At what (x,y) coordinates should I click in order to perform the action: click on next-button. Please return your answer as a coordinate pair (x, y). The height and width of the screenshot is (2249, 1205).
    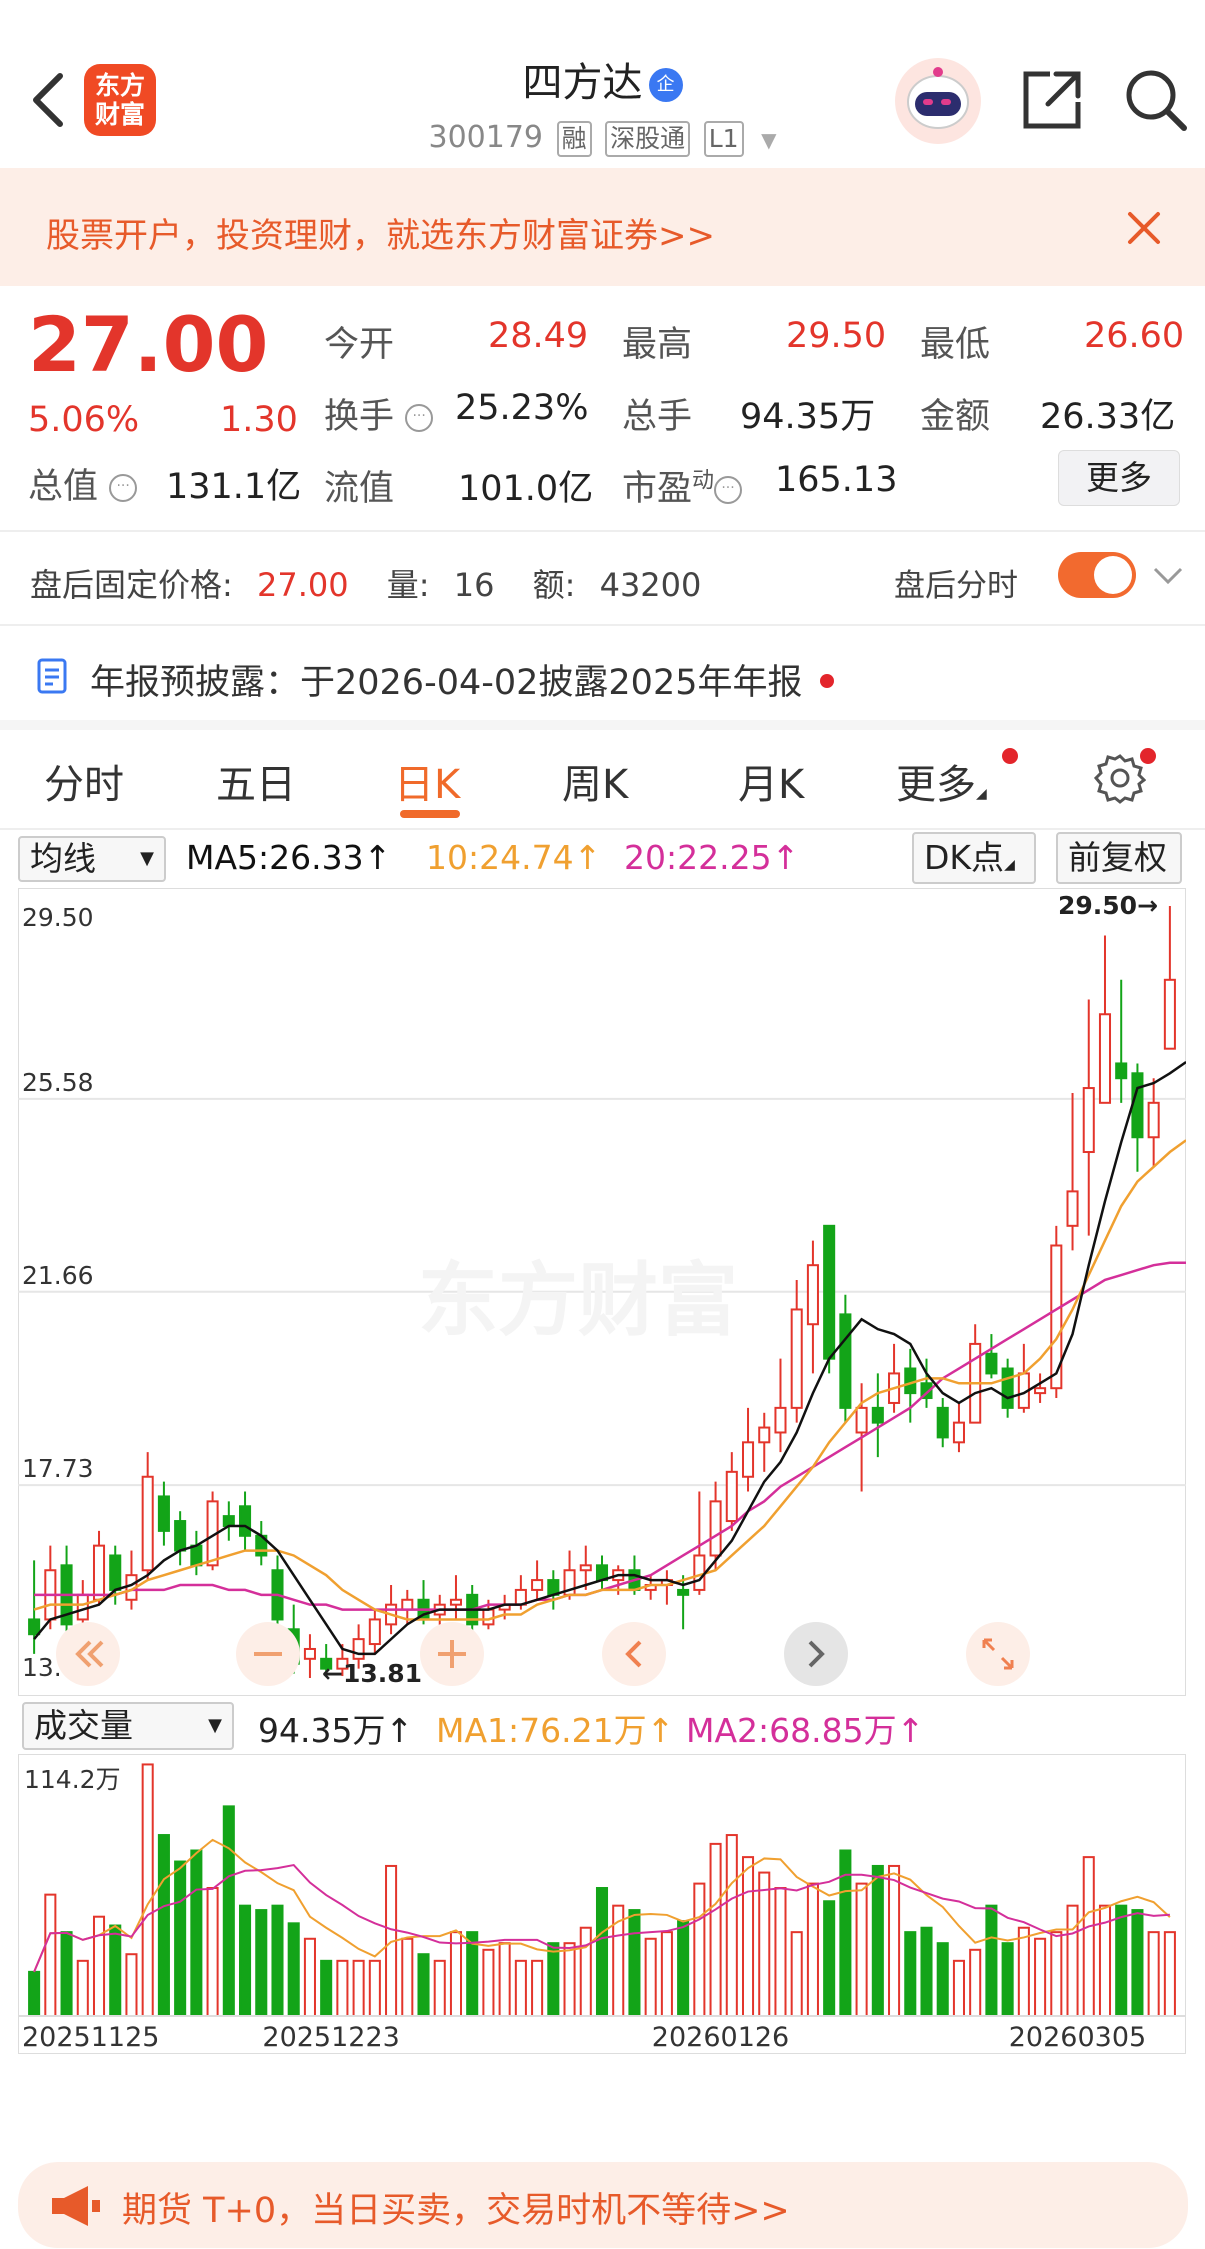
    Looking at the image, I should click on (816, 1654).